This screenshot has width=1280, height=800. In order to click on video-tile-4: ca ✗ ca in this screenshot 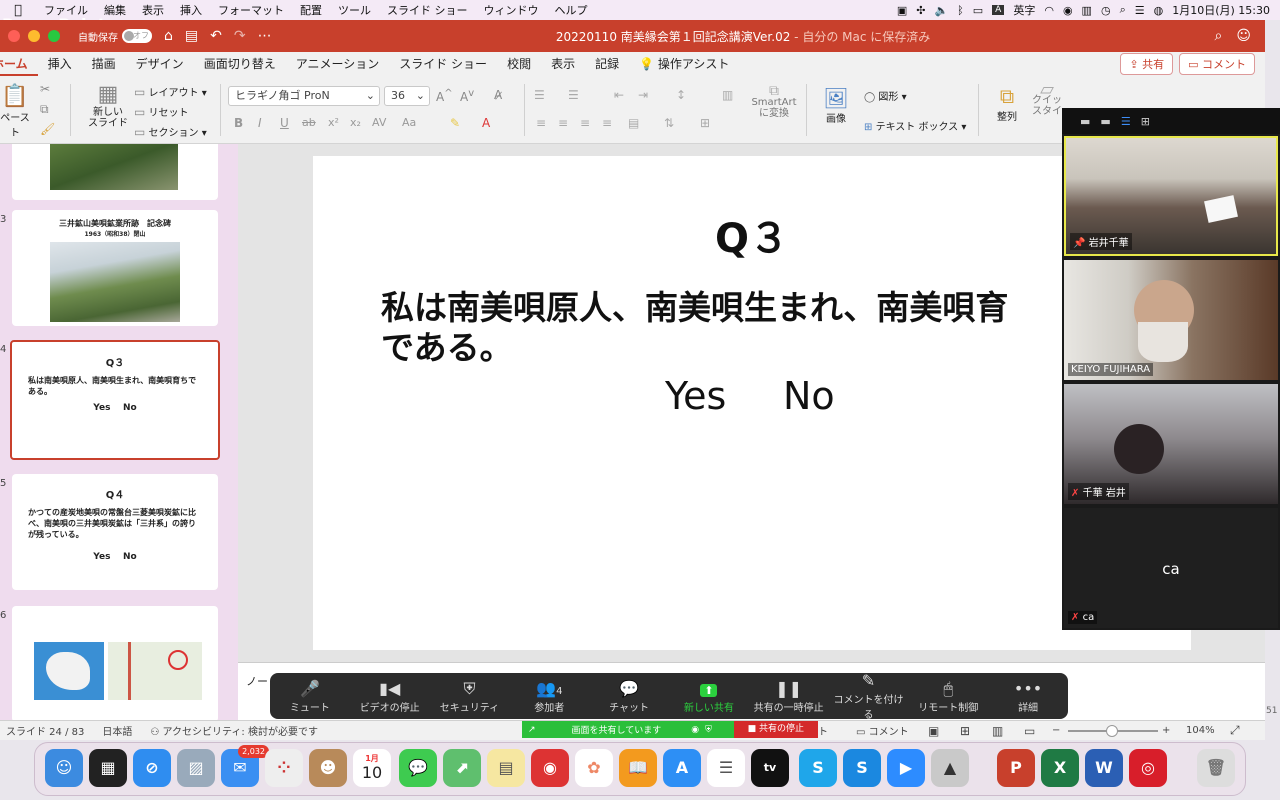, I will do `click(1171, 568)`.